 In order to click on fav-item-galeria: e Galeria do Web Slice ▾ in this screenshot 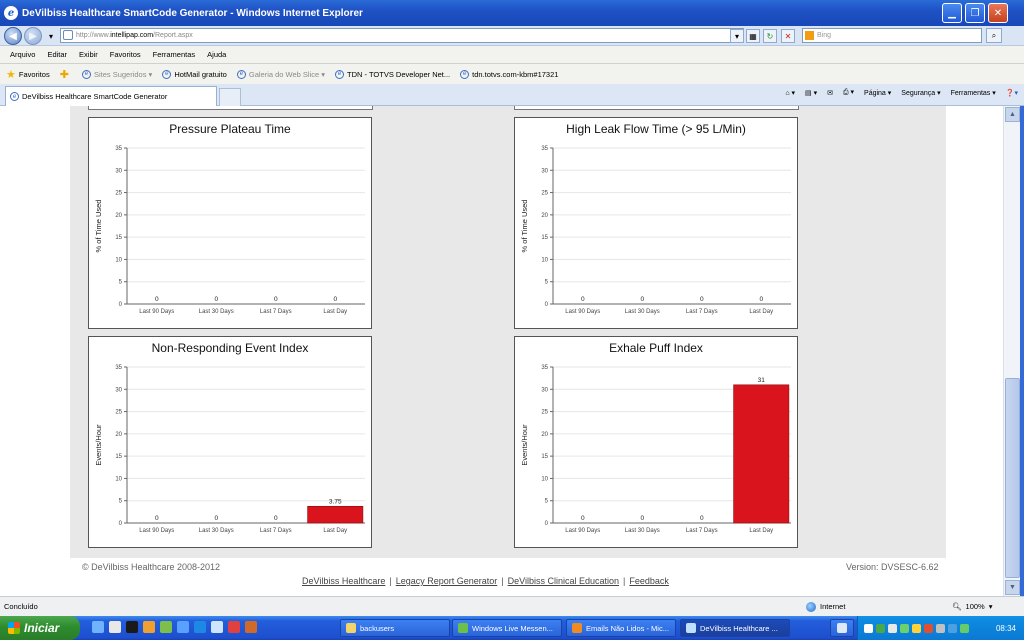, I will do `click(280, 74)`.